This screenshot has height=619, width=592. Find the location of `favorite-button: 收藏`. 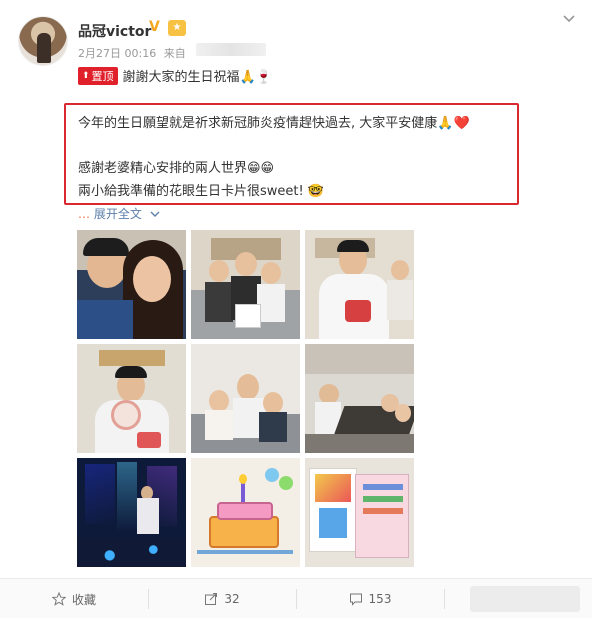

favorite-button: 收藏 is located at coordinates (74, 599).